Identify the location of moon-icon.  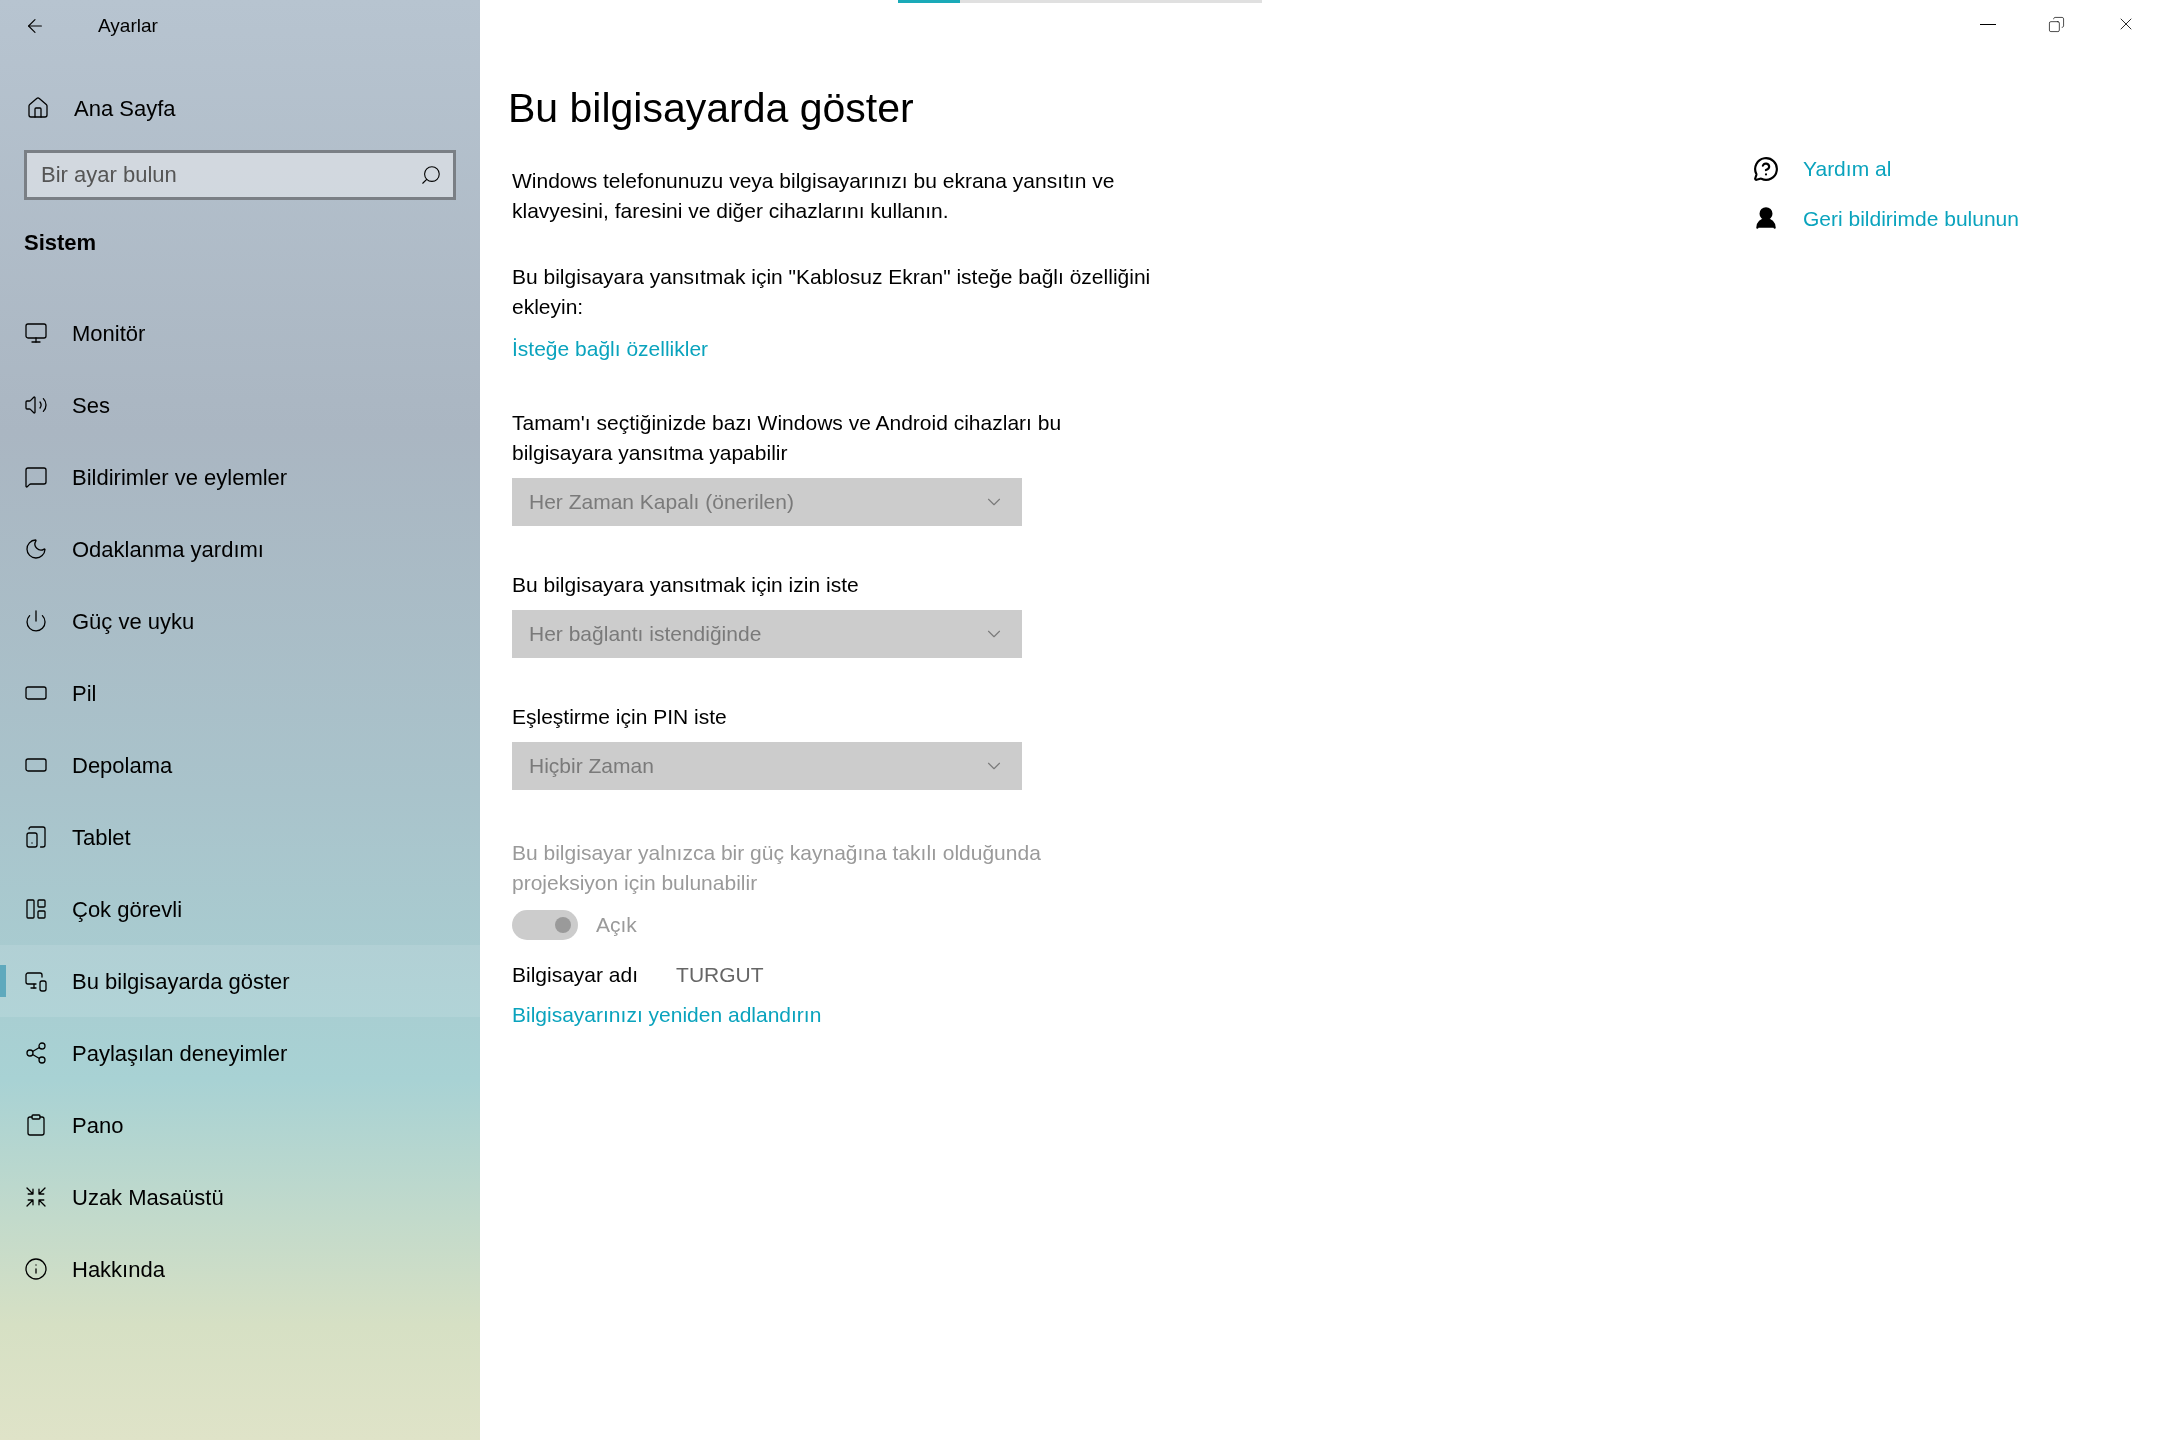
(36, 549).